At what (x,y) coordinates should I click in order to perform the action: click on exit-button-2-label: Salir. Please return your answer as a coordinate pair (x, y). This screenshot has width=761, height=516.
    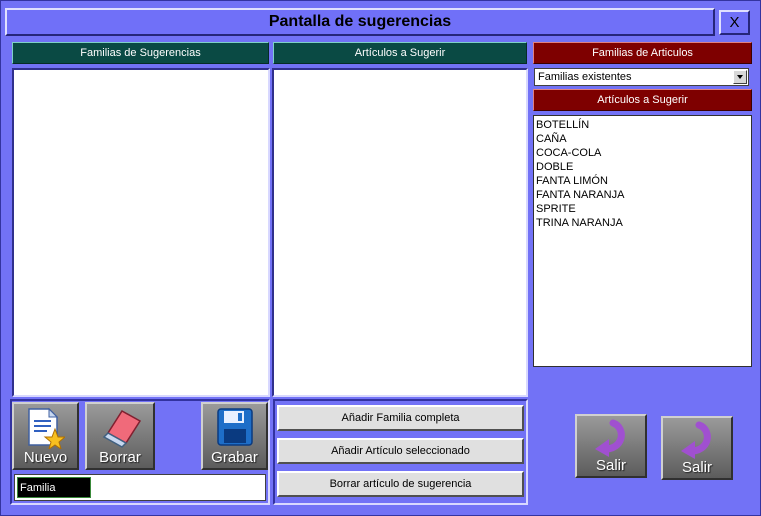
    Looking at the image, I should click on (696, 467).